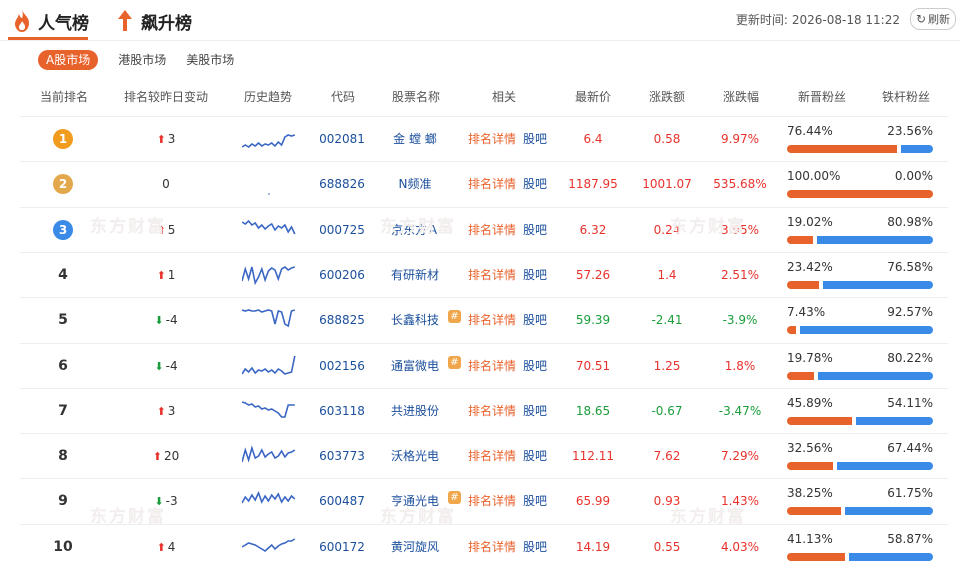 The image size is (960, 571). What do you see at coordinates (63, 23) in the screenshot?
I see `tab-label: 人气榜` at bounding box center [63, 23].